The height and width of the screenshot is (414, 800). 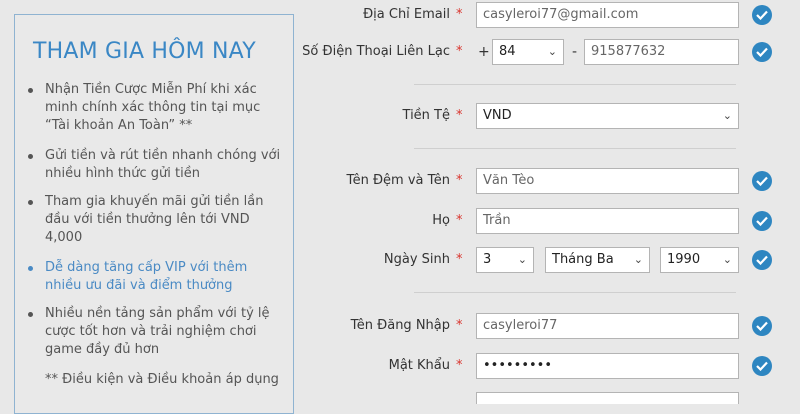 I want to click on country-code-select: 84 ⌄, so click(x=528, y=52).